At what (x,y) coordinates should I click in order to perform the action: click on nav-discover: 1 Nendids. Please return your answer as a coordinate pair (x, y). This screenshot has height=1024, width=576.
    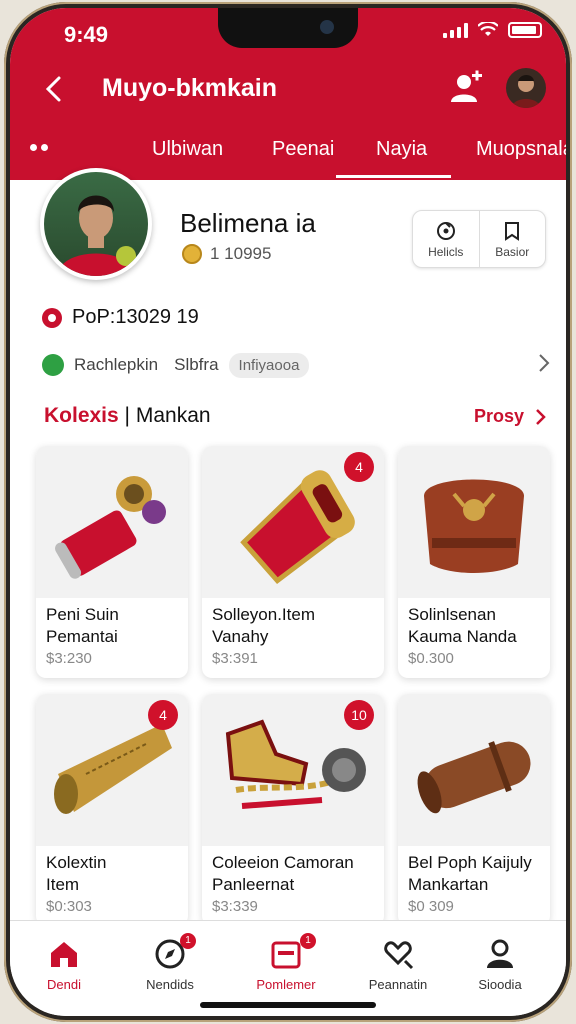
    Looking at the image, I should click on (170, 962).